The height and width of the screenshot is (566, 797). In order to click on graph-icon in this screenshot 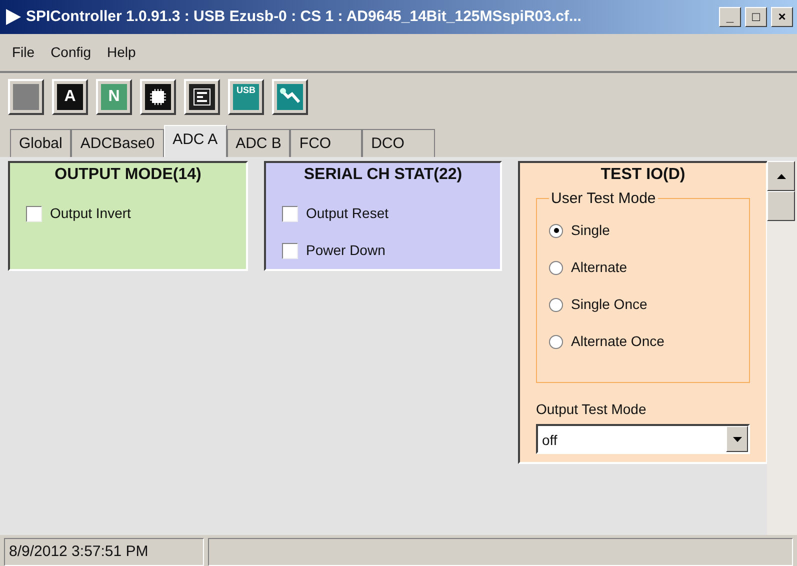, I will do `click(290, 97)`.